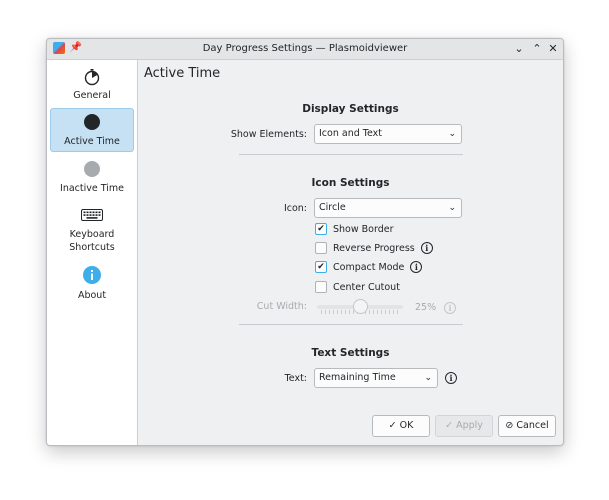  What do you see at coordinates (92, 122) in the screenshot?
I see `filled-circle-icon` at bounding box center [92, 122].